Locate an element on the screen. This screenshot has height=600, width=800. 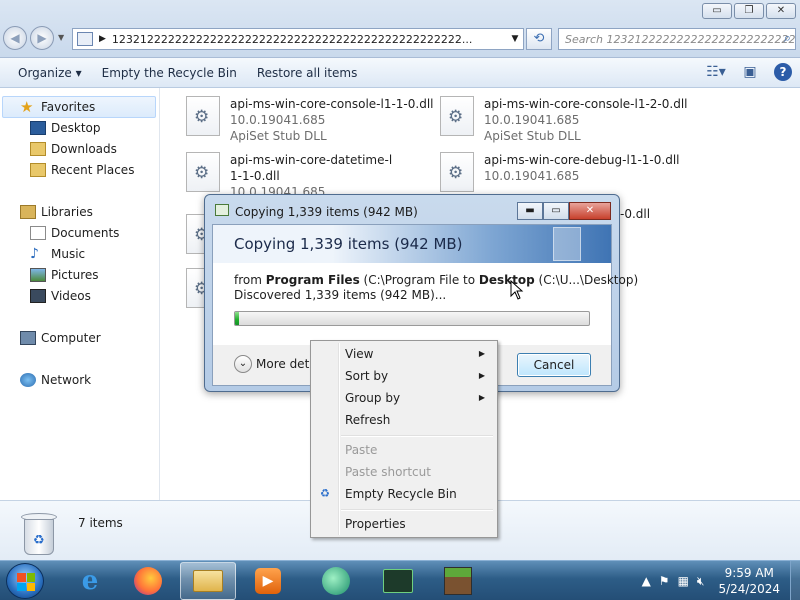
chat-app-icon is located at coordinates (336, 581).